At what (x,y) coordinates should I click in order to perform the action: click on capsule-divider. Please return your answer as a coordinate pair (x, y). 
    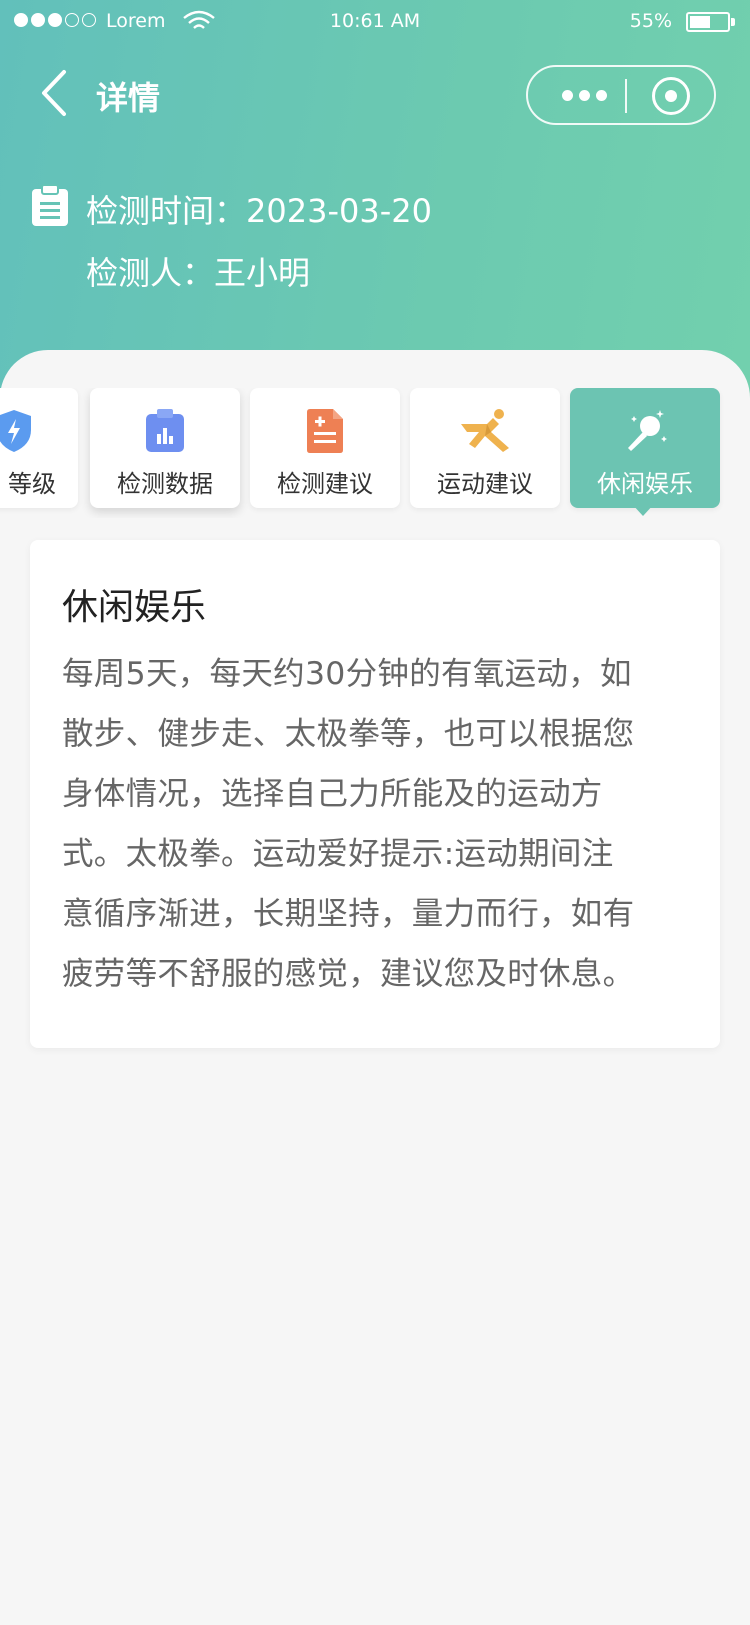
    Looking at the image, I should click on (626, 96).